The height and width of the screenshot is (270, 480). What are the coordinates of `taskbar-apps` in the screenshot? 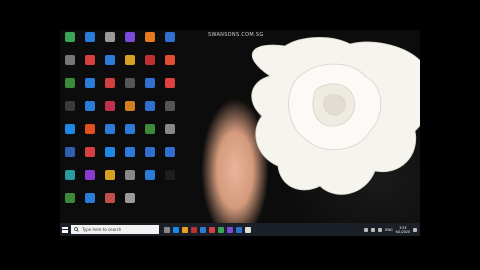 It's located at (207, 229).